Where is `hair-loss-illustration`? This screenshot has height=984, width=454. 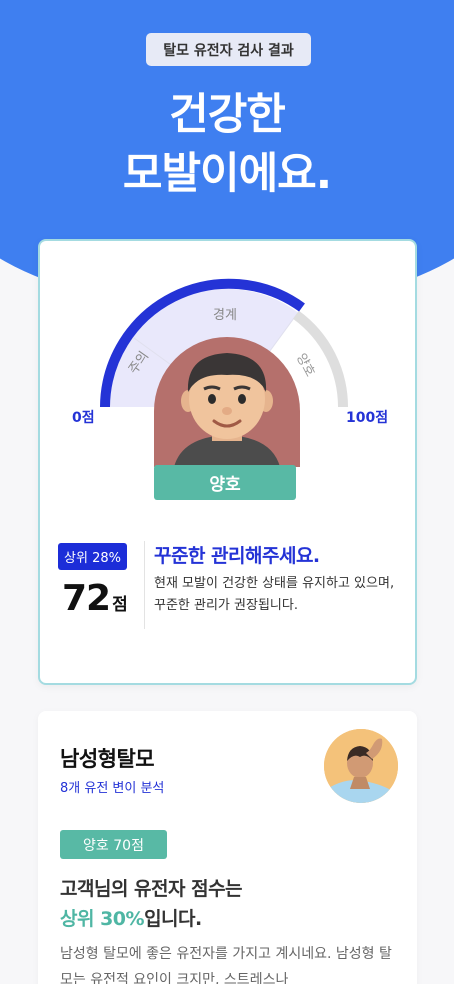 hair-loss-illustration is located at coordinates (361, 766).